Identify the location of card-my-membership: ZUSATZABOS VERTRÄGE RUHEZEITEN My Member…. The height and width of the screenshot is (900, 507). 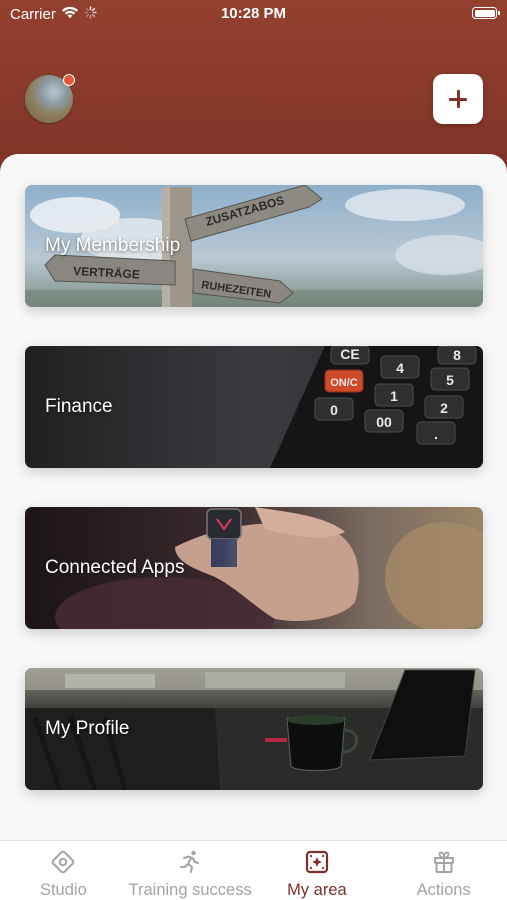
(254, 246).